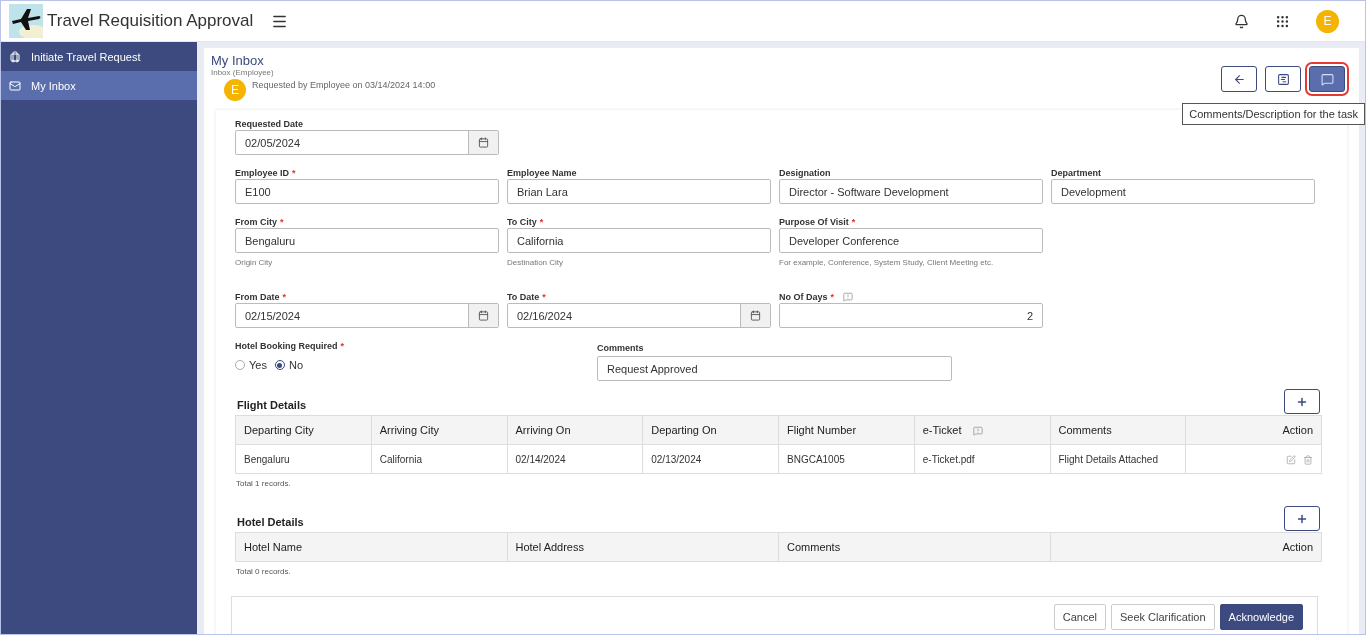 This screenshot has height=635, width=1366. Describe the element at coordinates (911, 315) in the screenshot. I see `input-field: 2` at that location.